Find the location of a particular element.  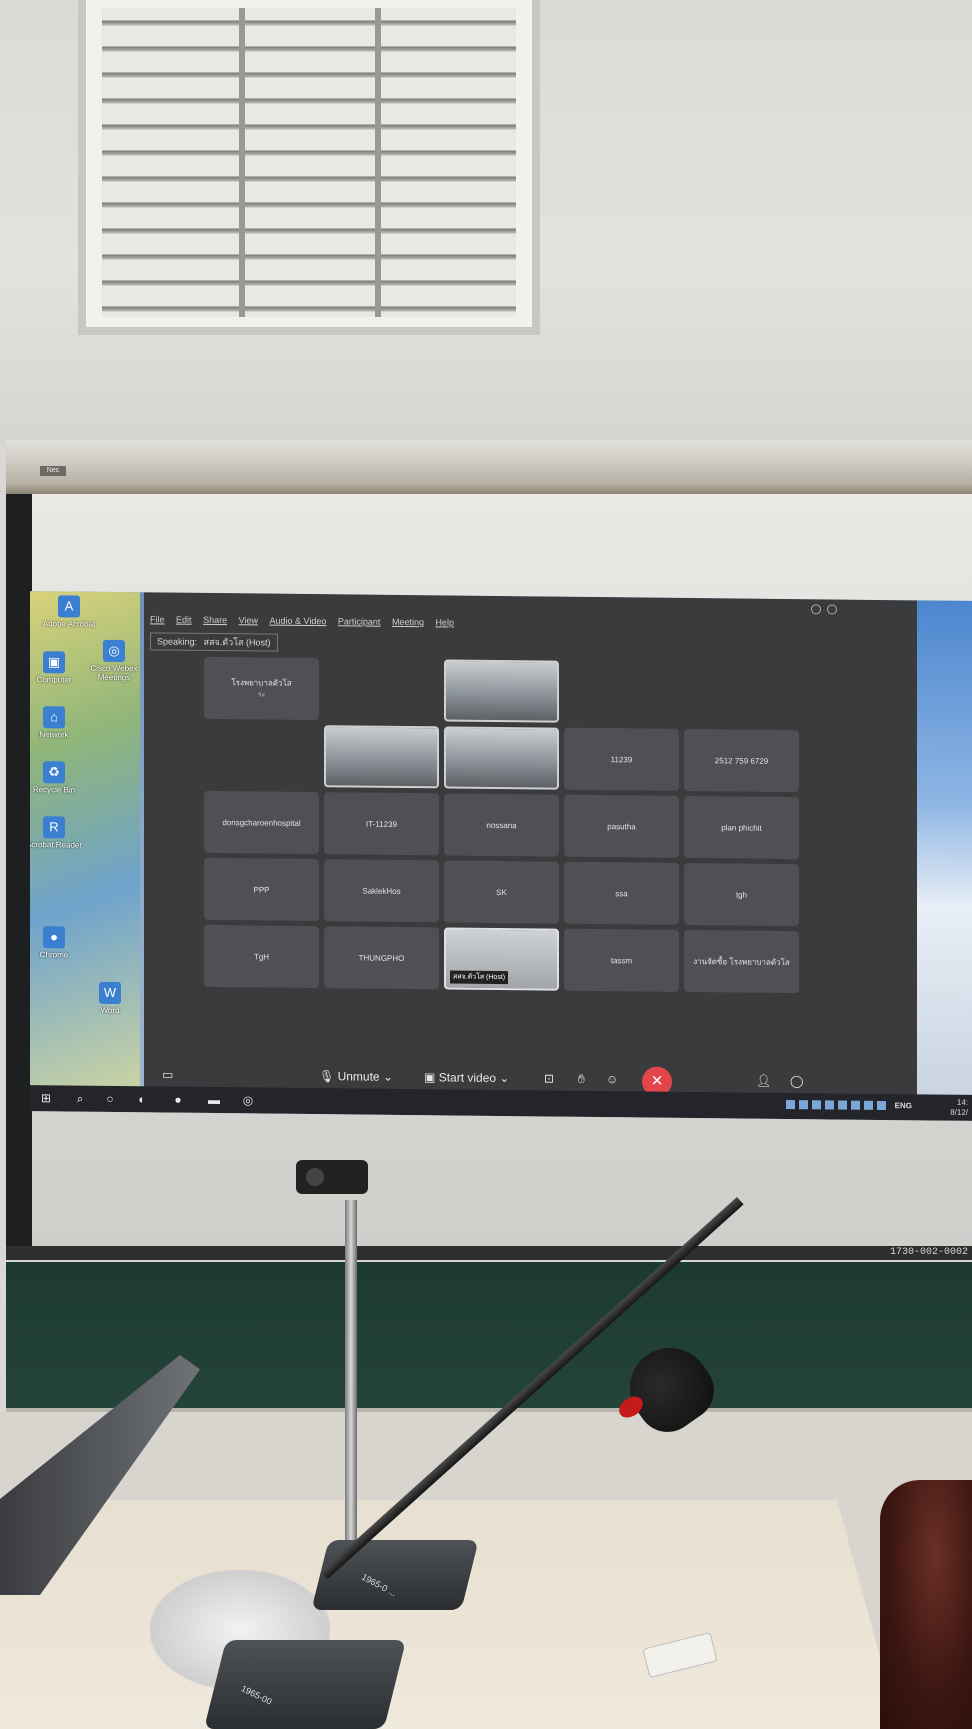

participant-name: 2512 759 6729 is located at coordinates (741, 760).